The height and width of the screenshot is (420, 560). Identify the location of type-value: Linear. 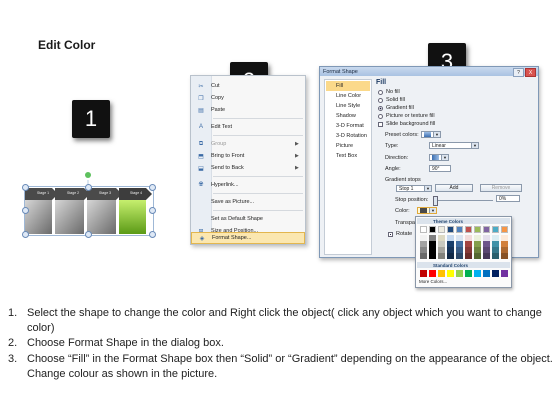
(439, 145).